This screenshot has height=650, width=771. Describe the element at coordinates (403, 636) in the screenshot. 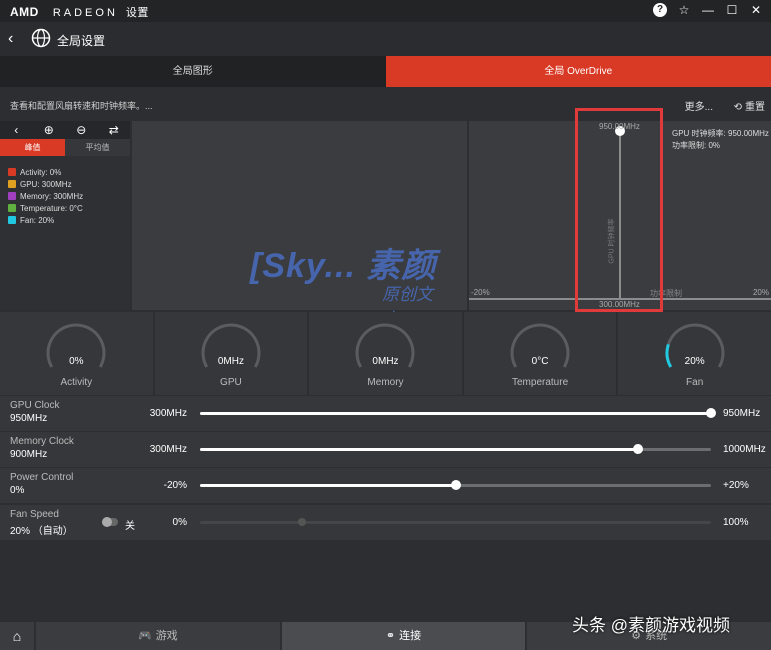

I see `tab-connect: ⚭ 连接` at that location.